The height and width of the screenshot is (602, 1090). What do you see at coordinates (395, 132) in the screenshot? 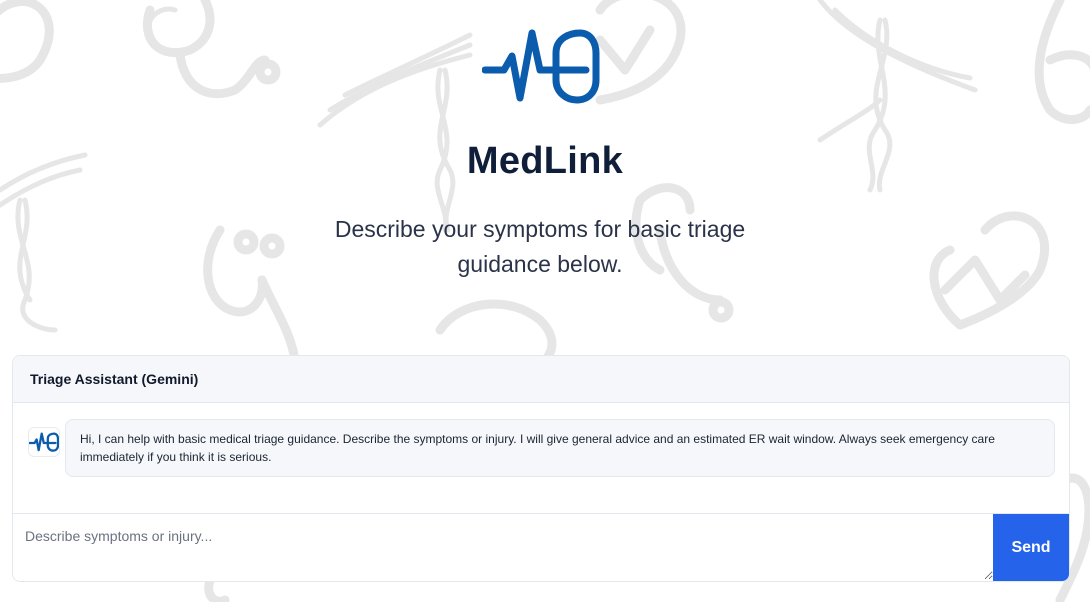
I see `caduceus-icon` at bounding box center [395, 132].